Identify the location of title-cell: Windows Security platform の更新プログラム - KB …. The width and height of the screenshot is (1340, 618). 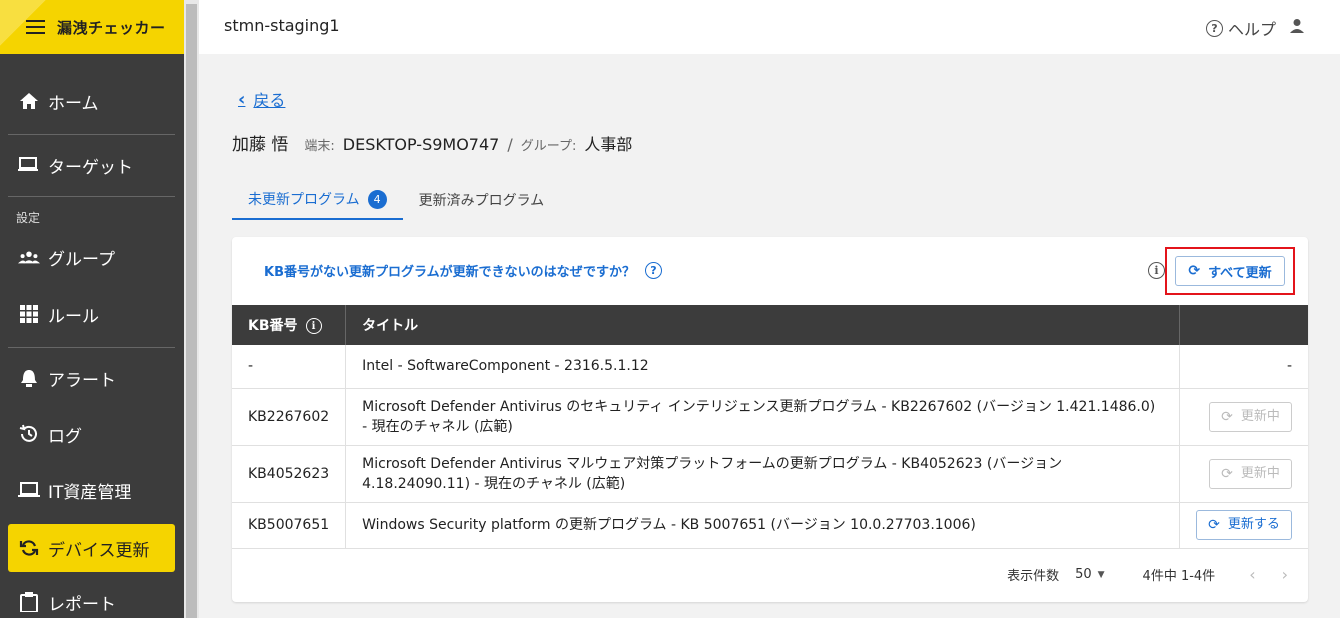
(762, 525).